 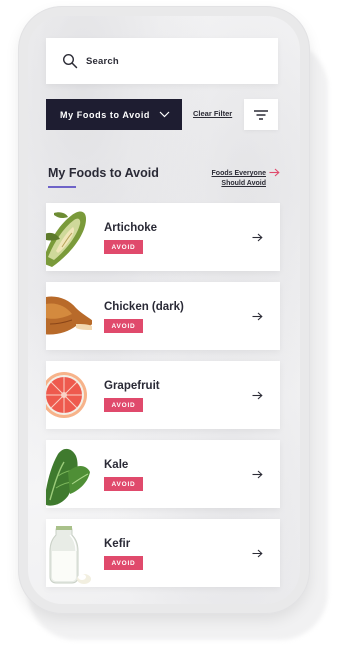 I want to click on foods-everyone-should-avoid-link: Foods Everyone Should Avoid, so click(x=232, y=178).